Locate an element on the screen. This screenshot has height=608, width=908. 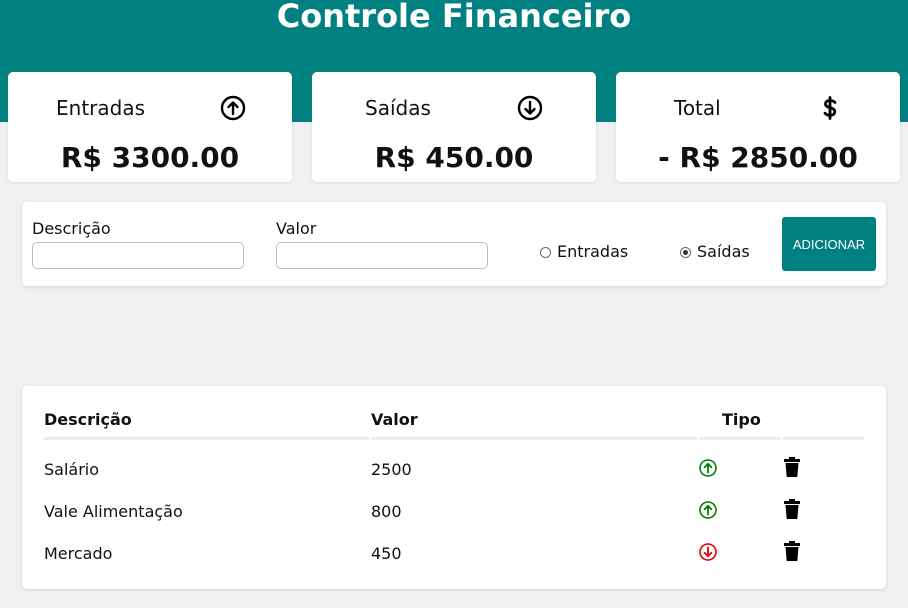
card-total-label: Total is located at coordinates (697, 108).